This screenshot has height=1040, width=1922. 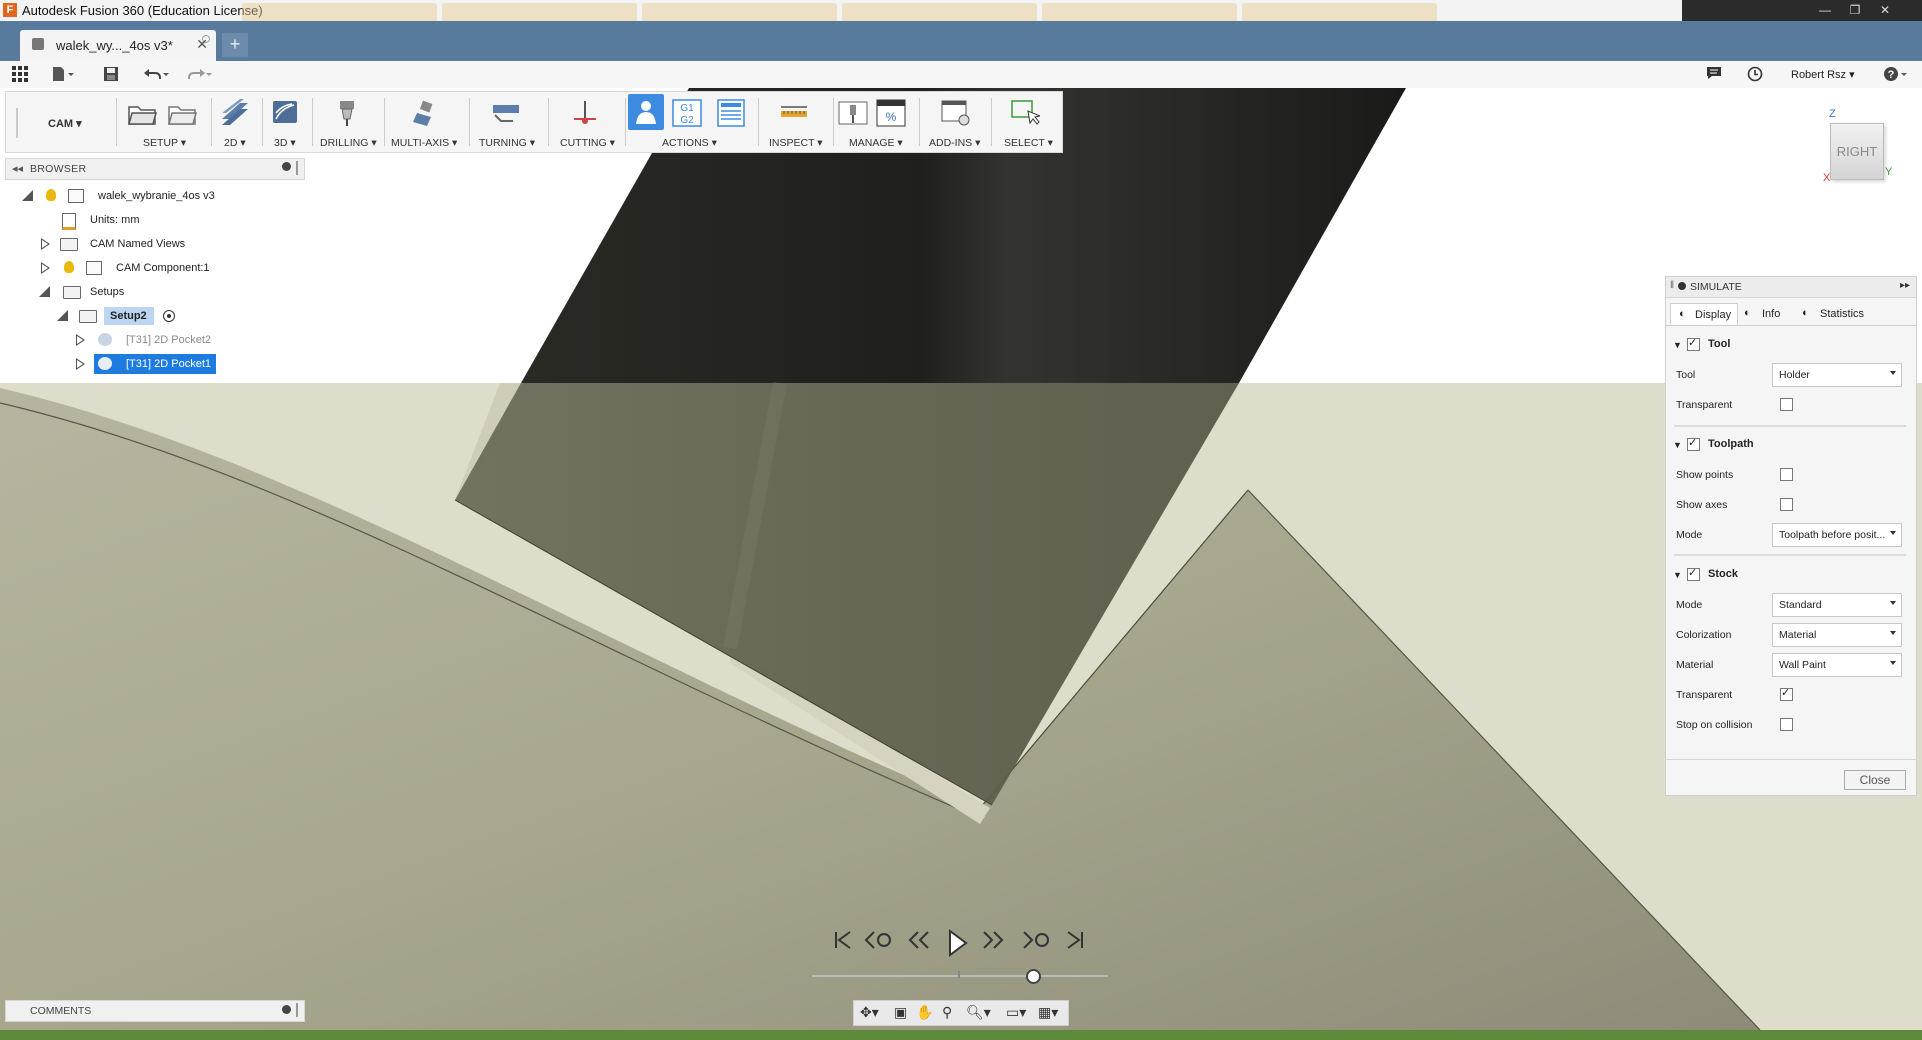 I want to click on turning-group: TURNING ▾, so click(x=508, y=122).